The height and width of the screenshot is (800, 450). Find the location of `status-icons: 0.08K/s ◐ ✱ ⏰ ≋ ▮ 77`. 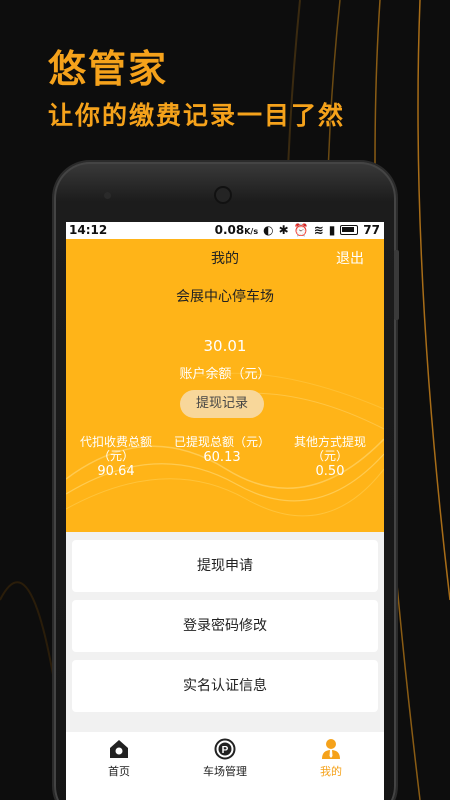

status-icons: 0.08K/s ◐ ✱ ⏰ ≋ ▮ 77 is located at coordinates (297, 230).